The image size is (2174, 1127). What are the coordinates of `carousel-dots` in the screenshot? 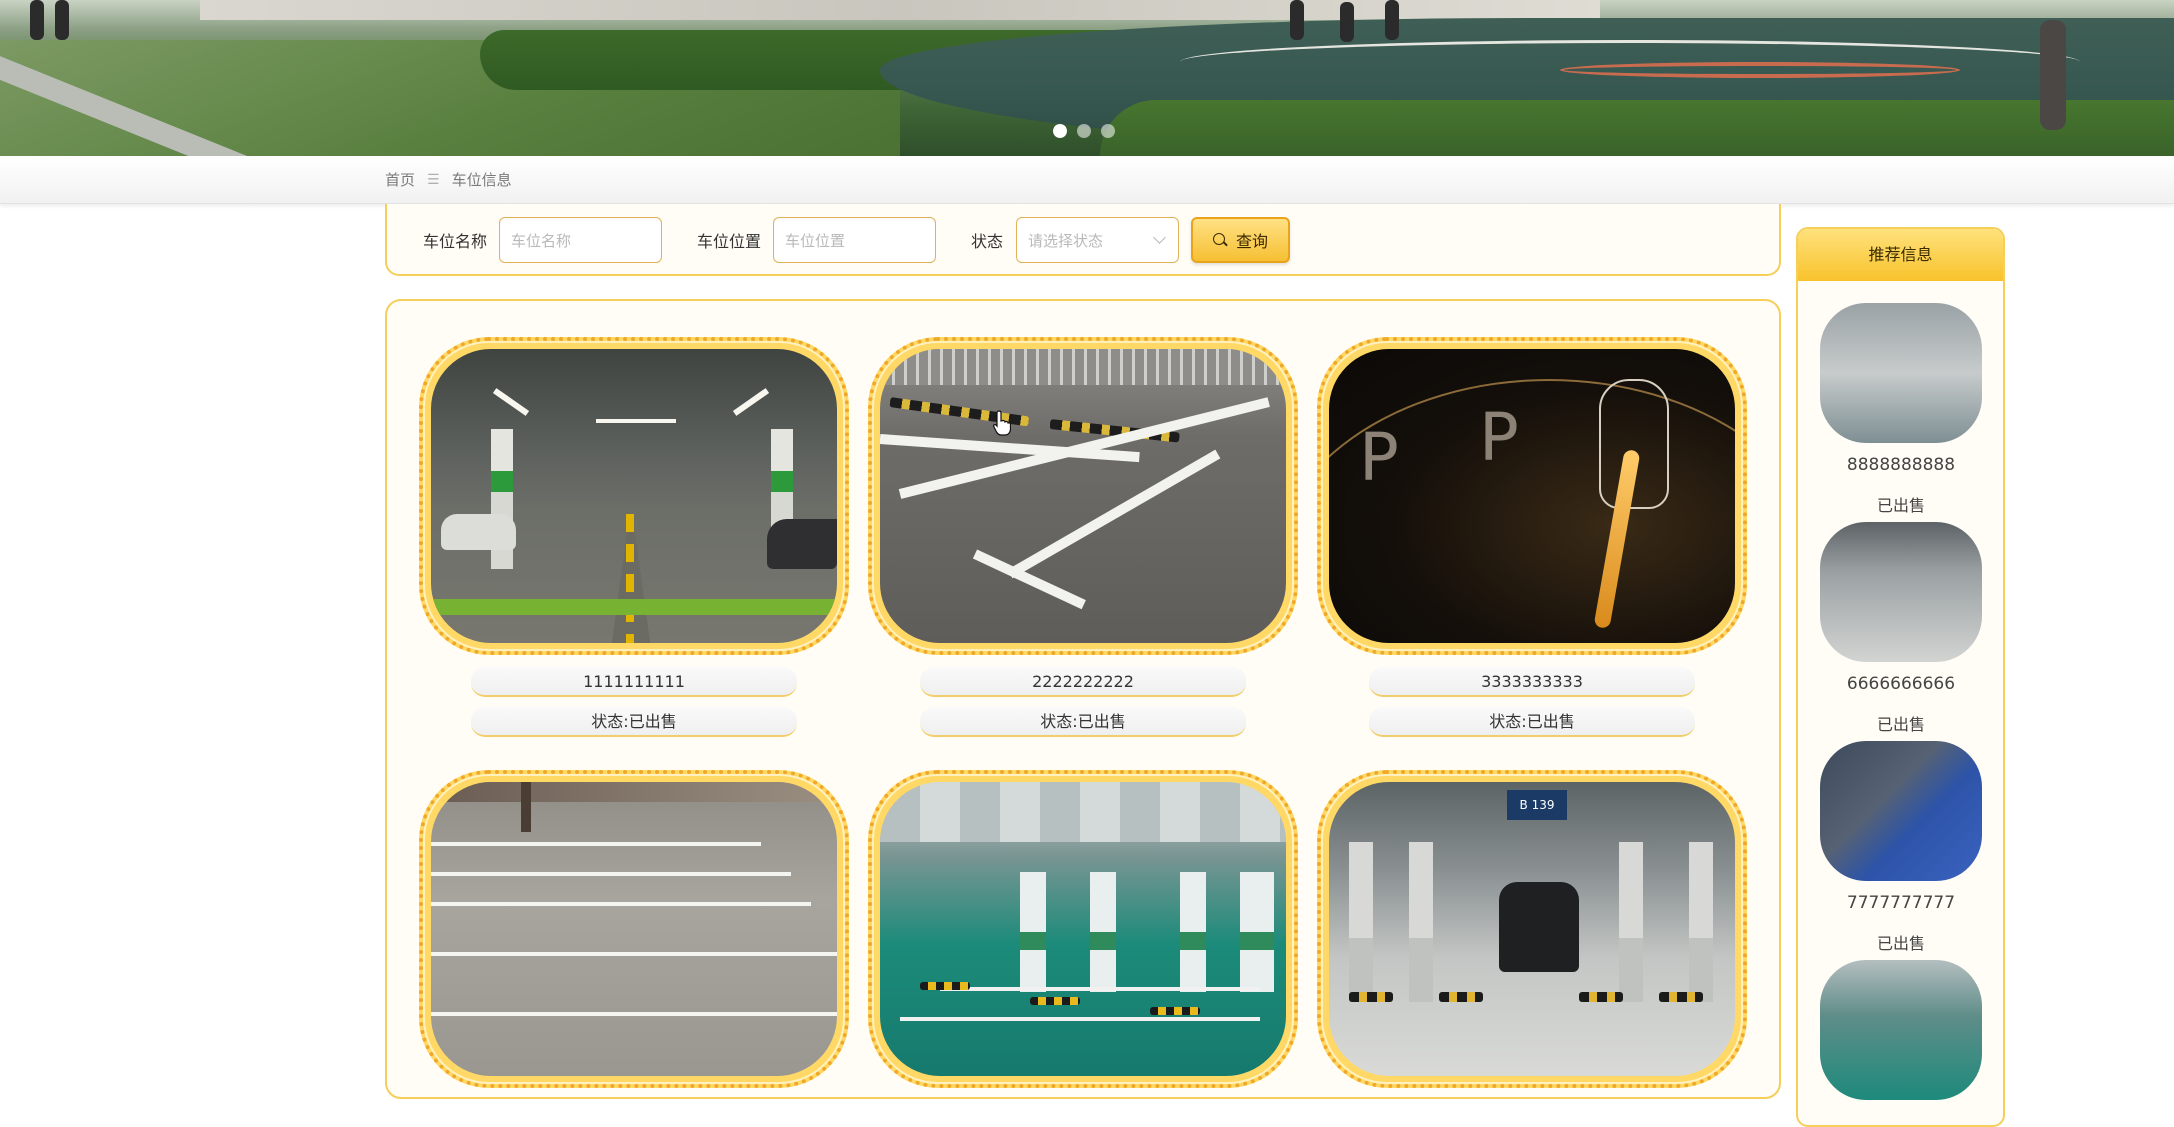 It's located at (1084, 131).